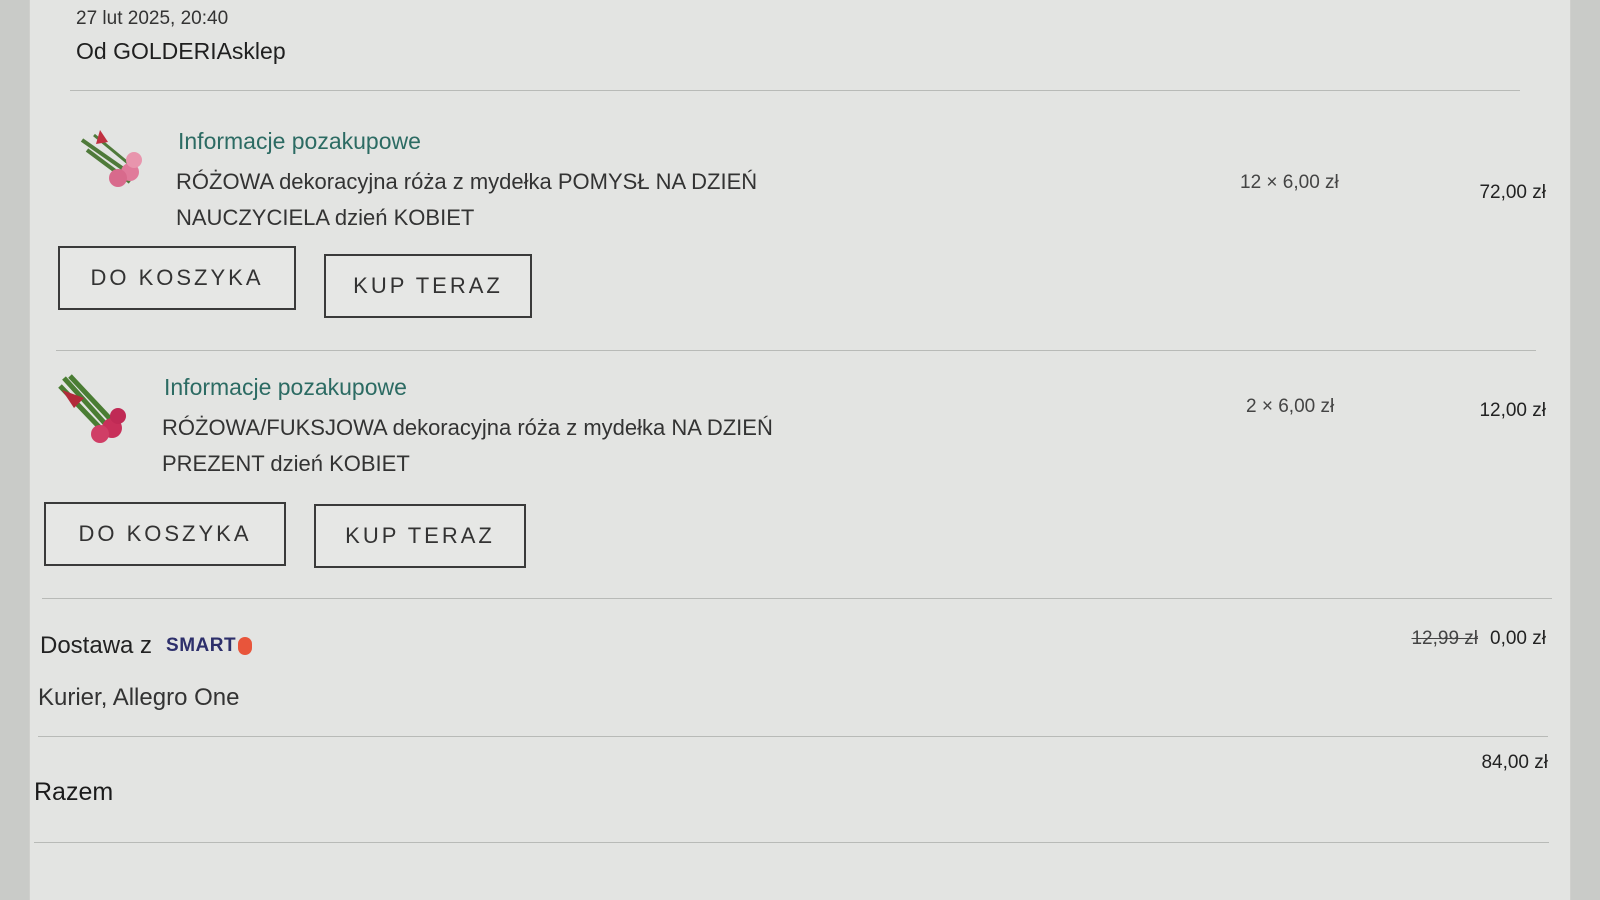  What do you see at coordinates (112, 160) in the screenshot?
I see `pink-rose-bouquet-icon` at bounding box center [112, 160].